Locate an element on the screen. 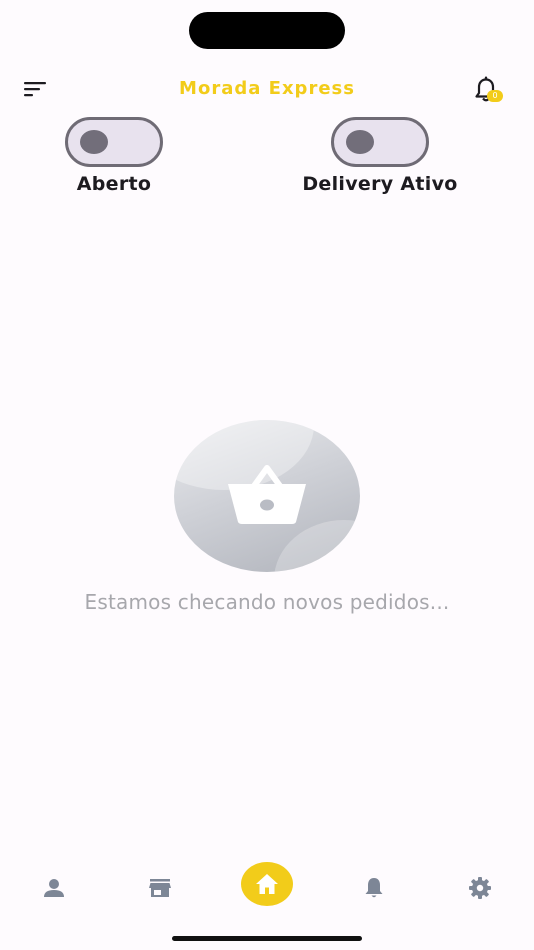  toggle-delivery-group: Delivery Ativo is located at coordinates (380, 156).